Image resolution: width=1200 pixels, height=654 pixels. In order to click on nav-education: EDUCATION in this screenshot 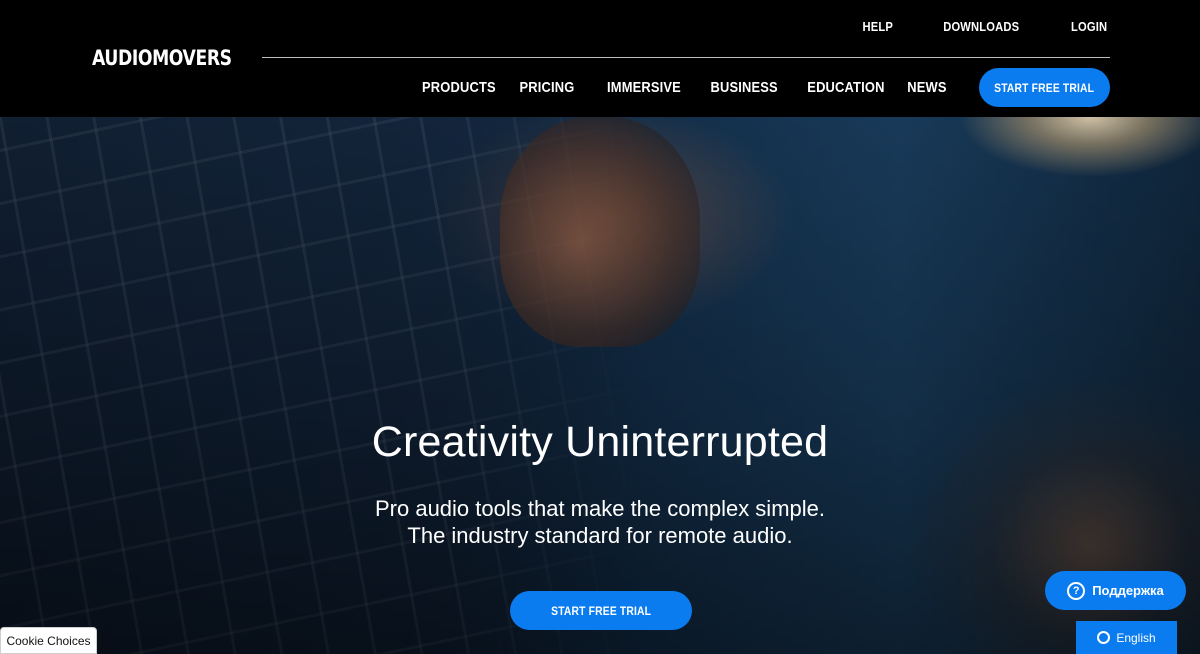, I will do `click(845, 87)`.